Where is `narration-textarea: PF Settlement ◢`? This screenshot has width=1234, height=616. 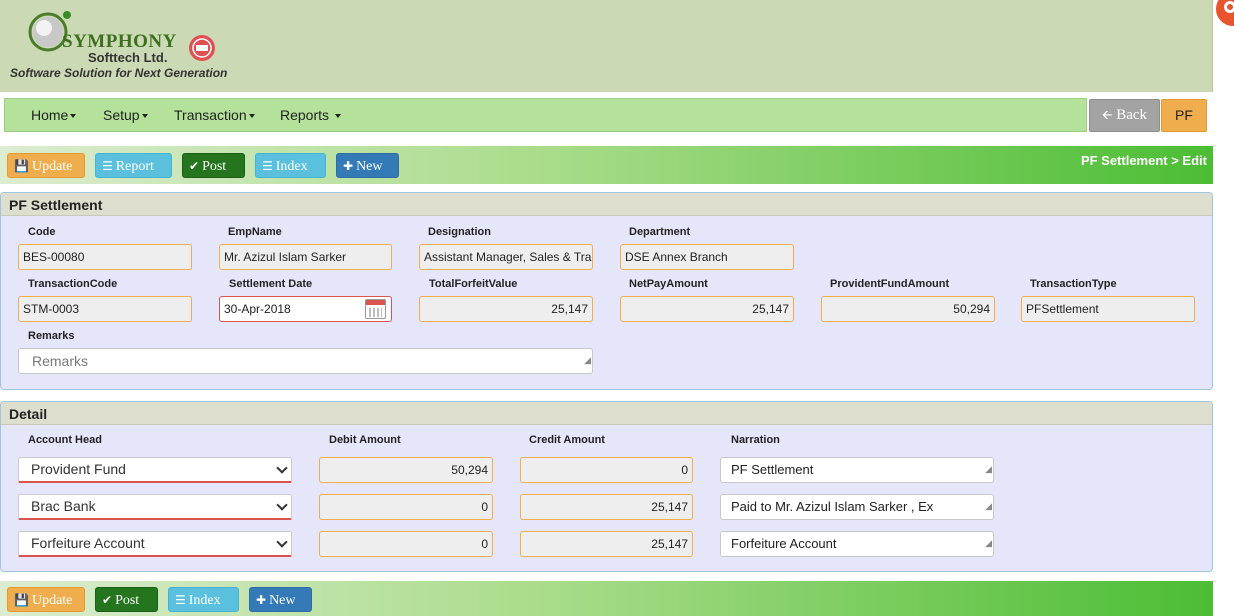
narration-textarea: PF Settlement ◢ is located at coordinates (857, 470).